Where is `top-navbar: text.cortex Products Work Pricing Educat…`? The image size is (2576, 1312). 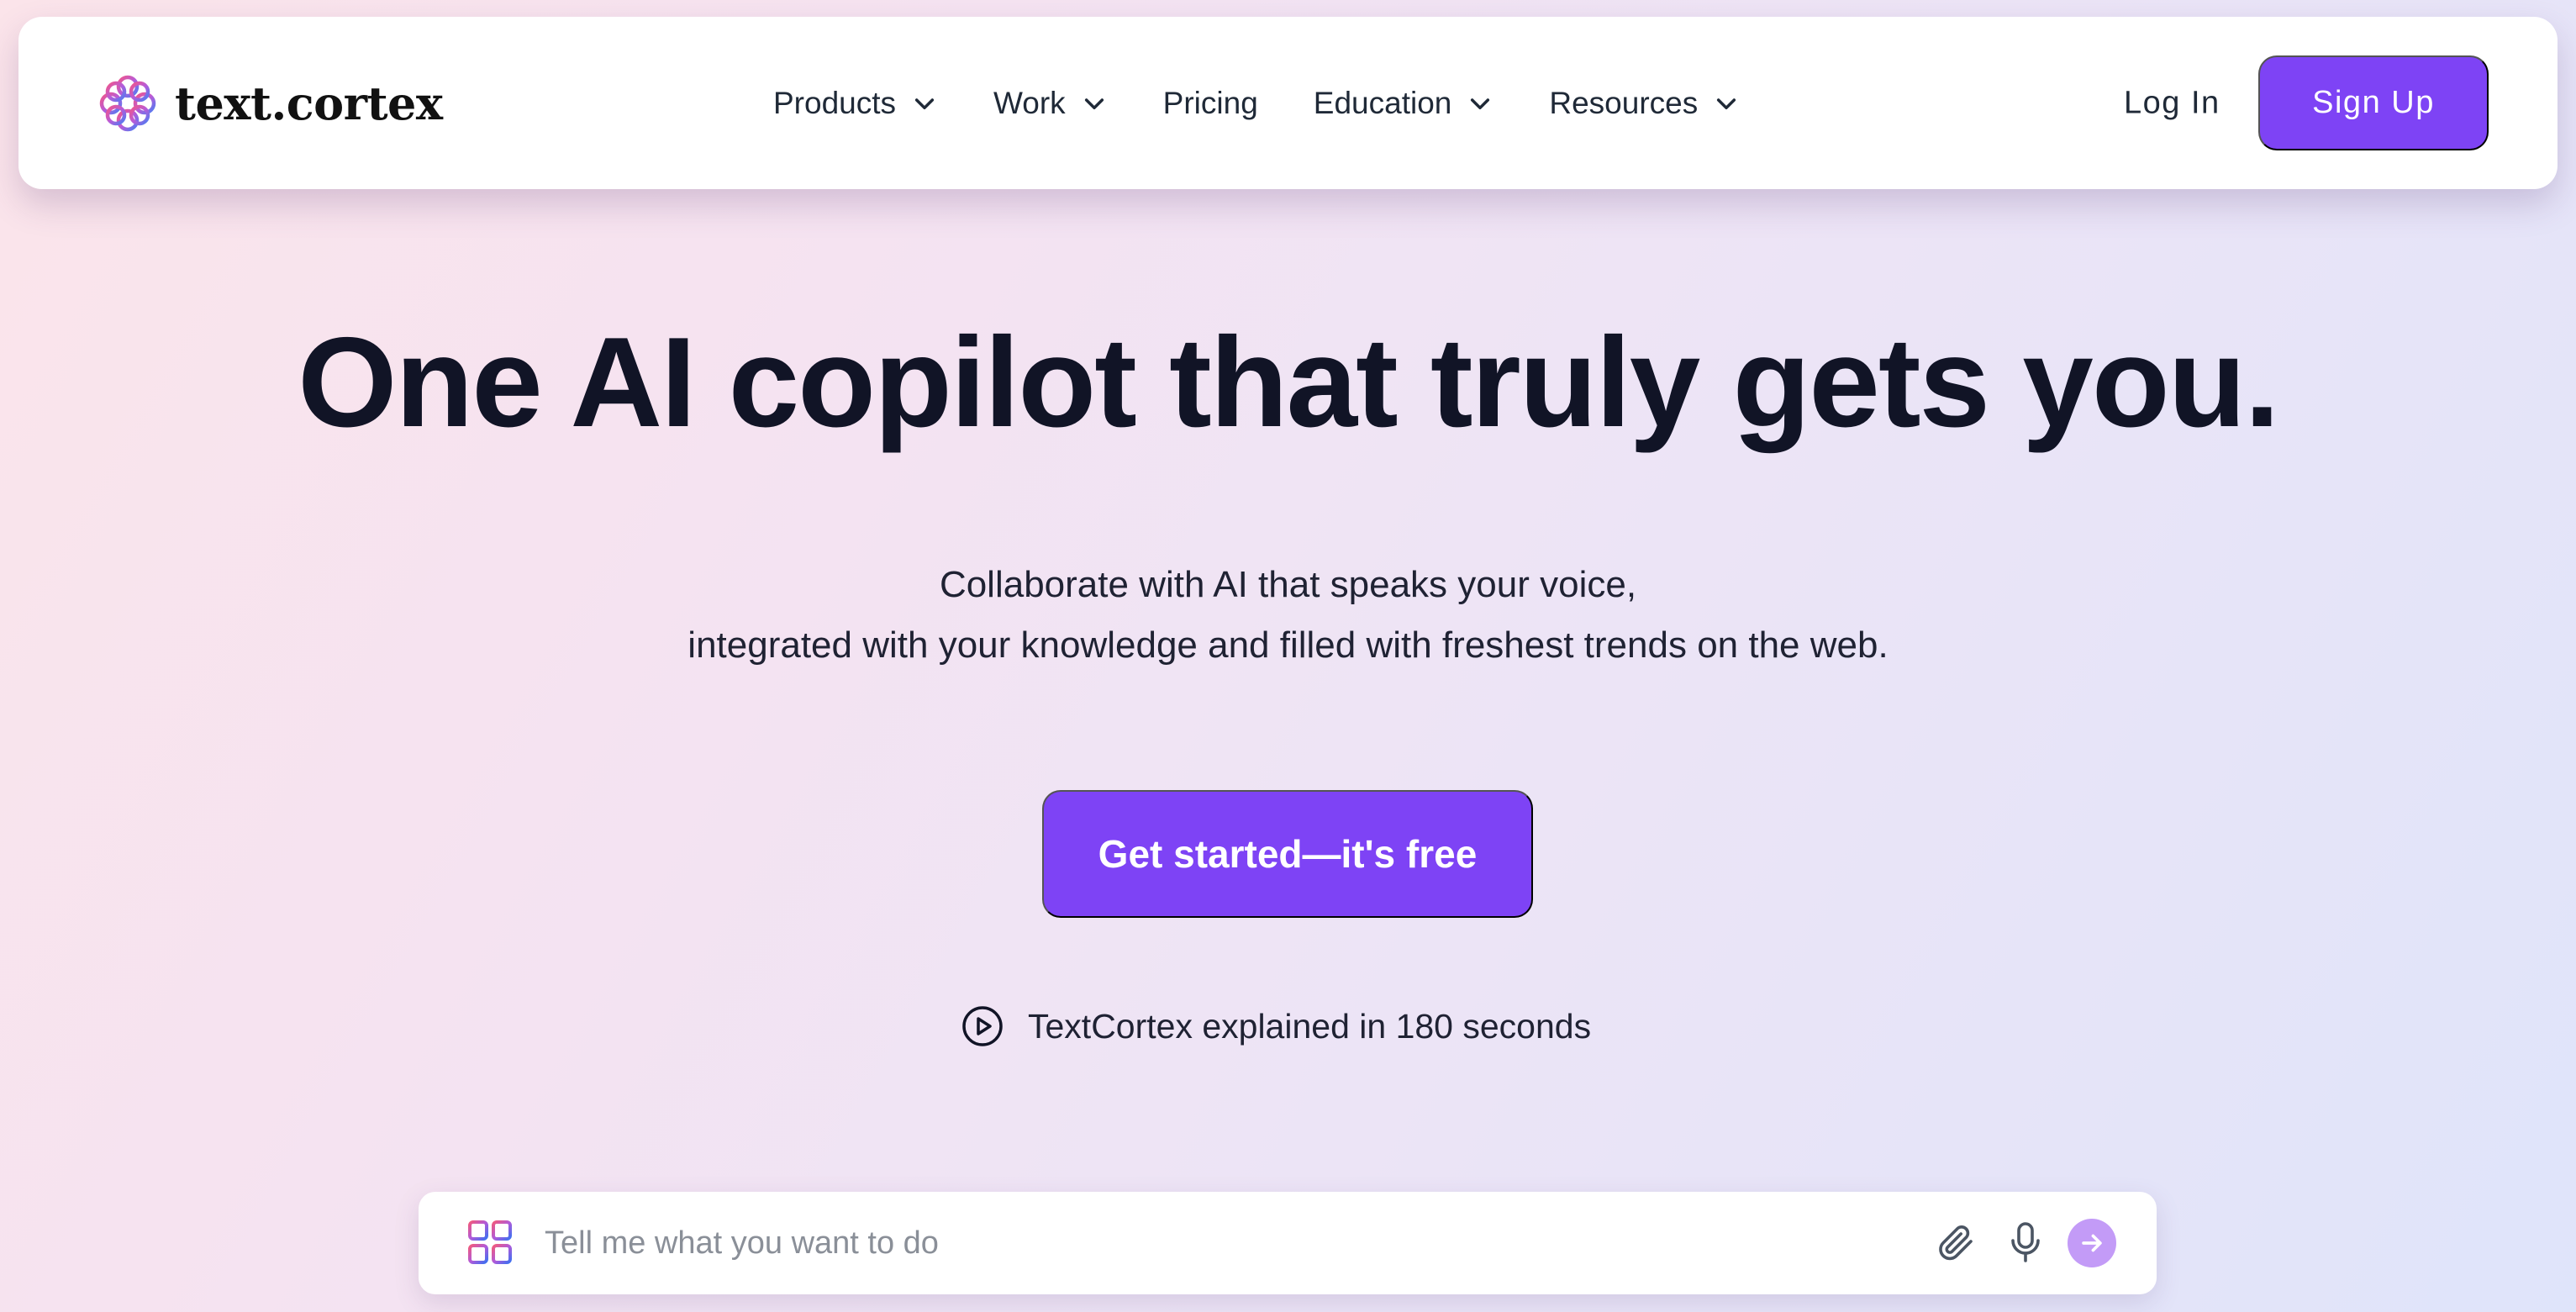
top-navbar: text.cortex Products Work Pricing Educat… is located at coordinates (1288, 103).